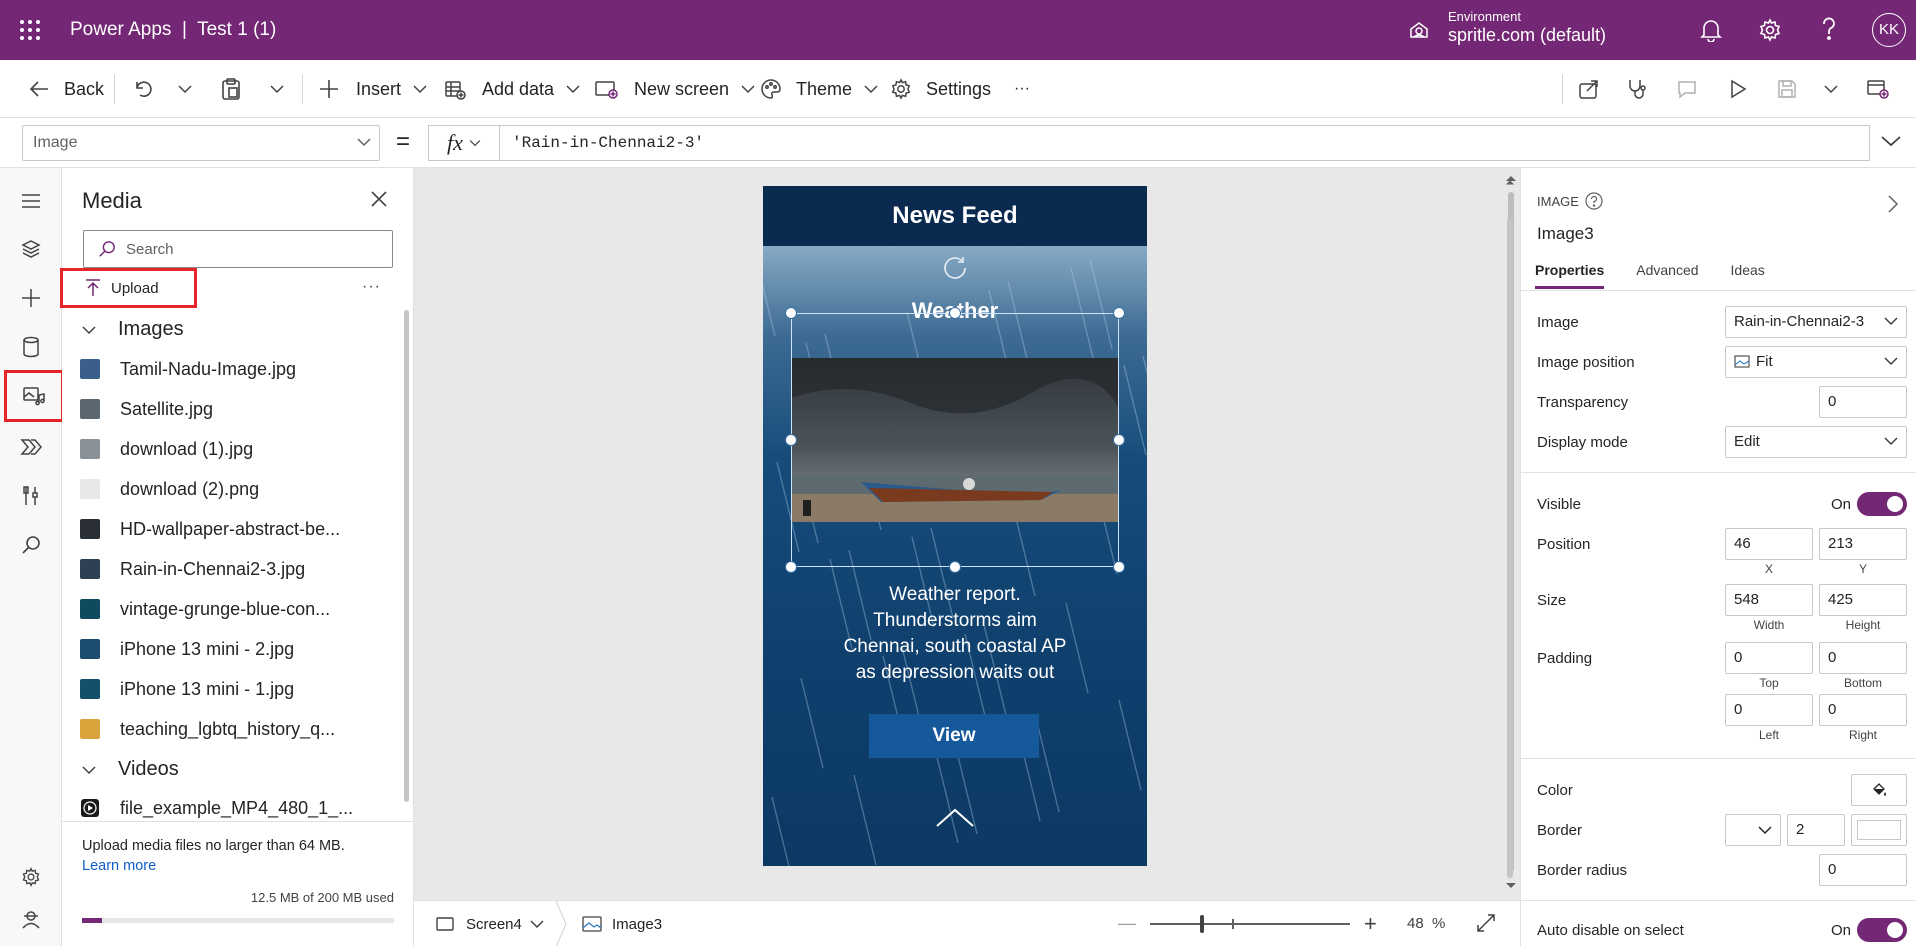 This screenshot has width=1916, height=946. What do you see at coordinates (1816, 362) in the screenshot?
I see `image-position-dropdown: Fit` at bounding box center [1816, 362].